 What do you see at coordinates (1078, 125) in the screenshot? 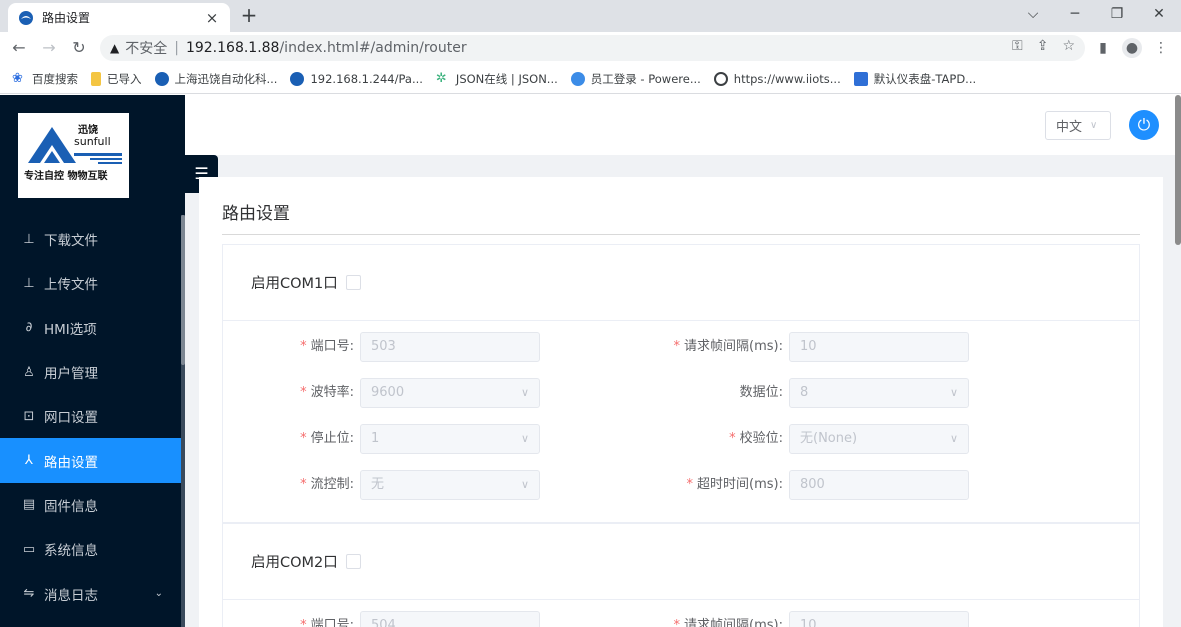
I see `language-select: 中文 ∨` at bounding box center [1078, 125].